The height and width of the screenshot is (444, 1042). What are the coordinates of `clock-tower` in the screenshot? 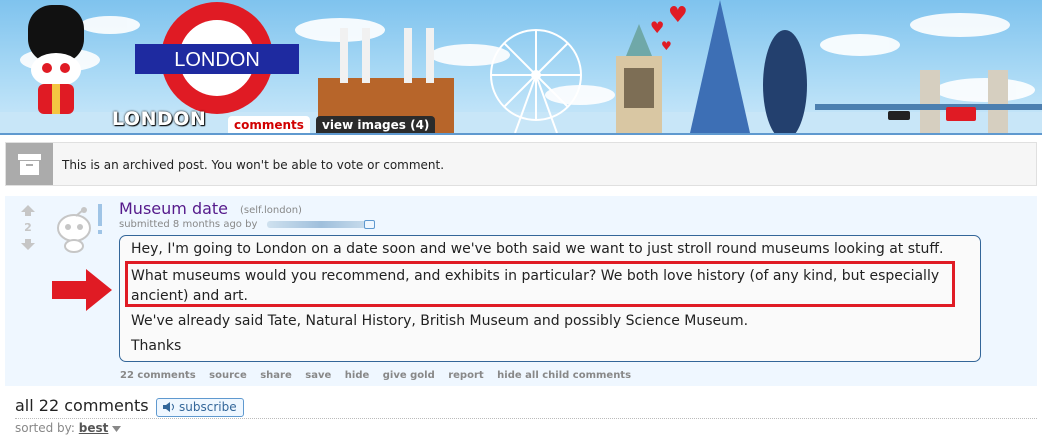 It's located at (639, 78).